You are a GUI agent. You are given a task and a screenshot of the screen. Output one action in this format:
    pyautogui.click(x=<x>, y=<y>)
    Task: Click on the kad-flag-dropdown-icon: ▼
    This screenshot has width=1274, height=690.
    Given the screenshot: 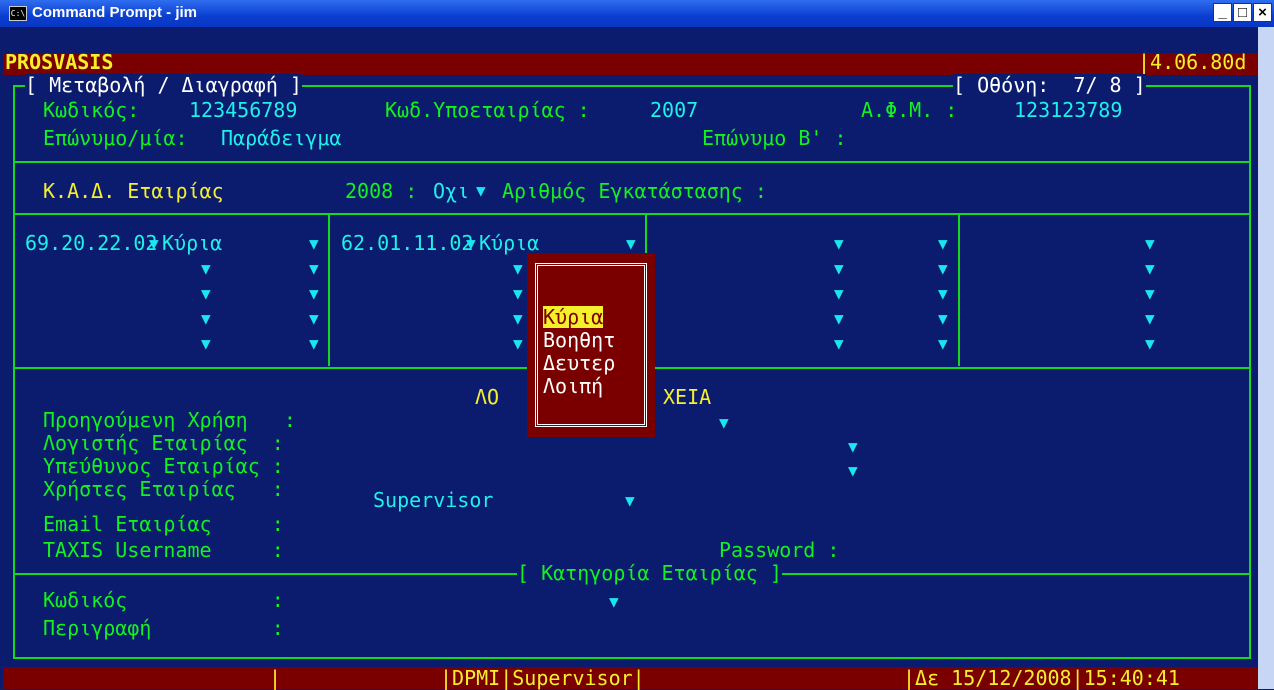 What is the action you would take?
    pyautogui.click(x=481, y=191)
    